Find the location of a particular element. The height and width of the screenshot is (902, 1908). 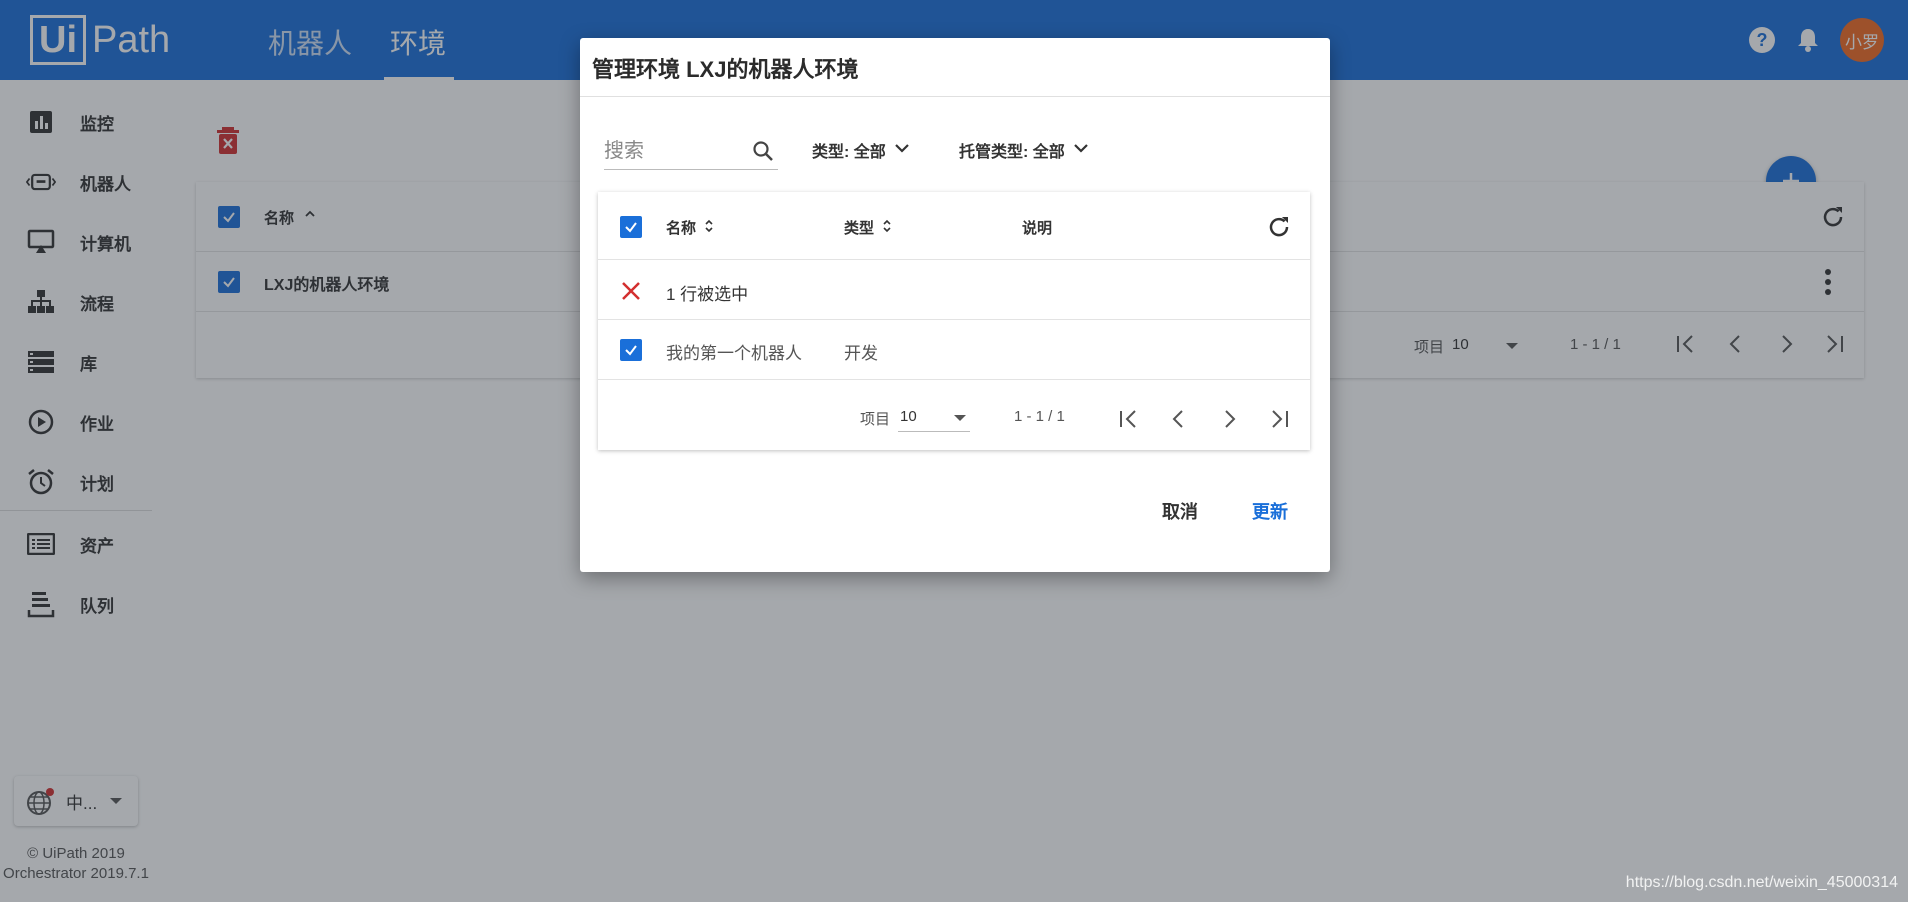

hosting-type-filter-label: 托管类型: 全部 is located at coordinates (1012, 152).